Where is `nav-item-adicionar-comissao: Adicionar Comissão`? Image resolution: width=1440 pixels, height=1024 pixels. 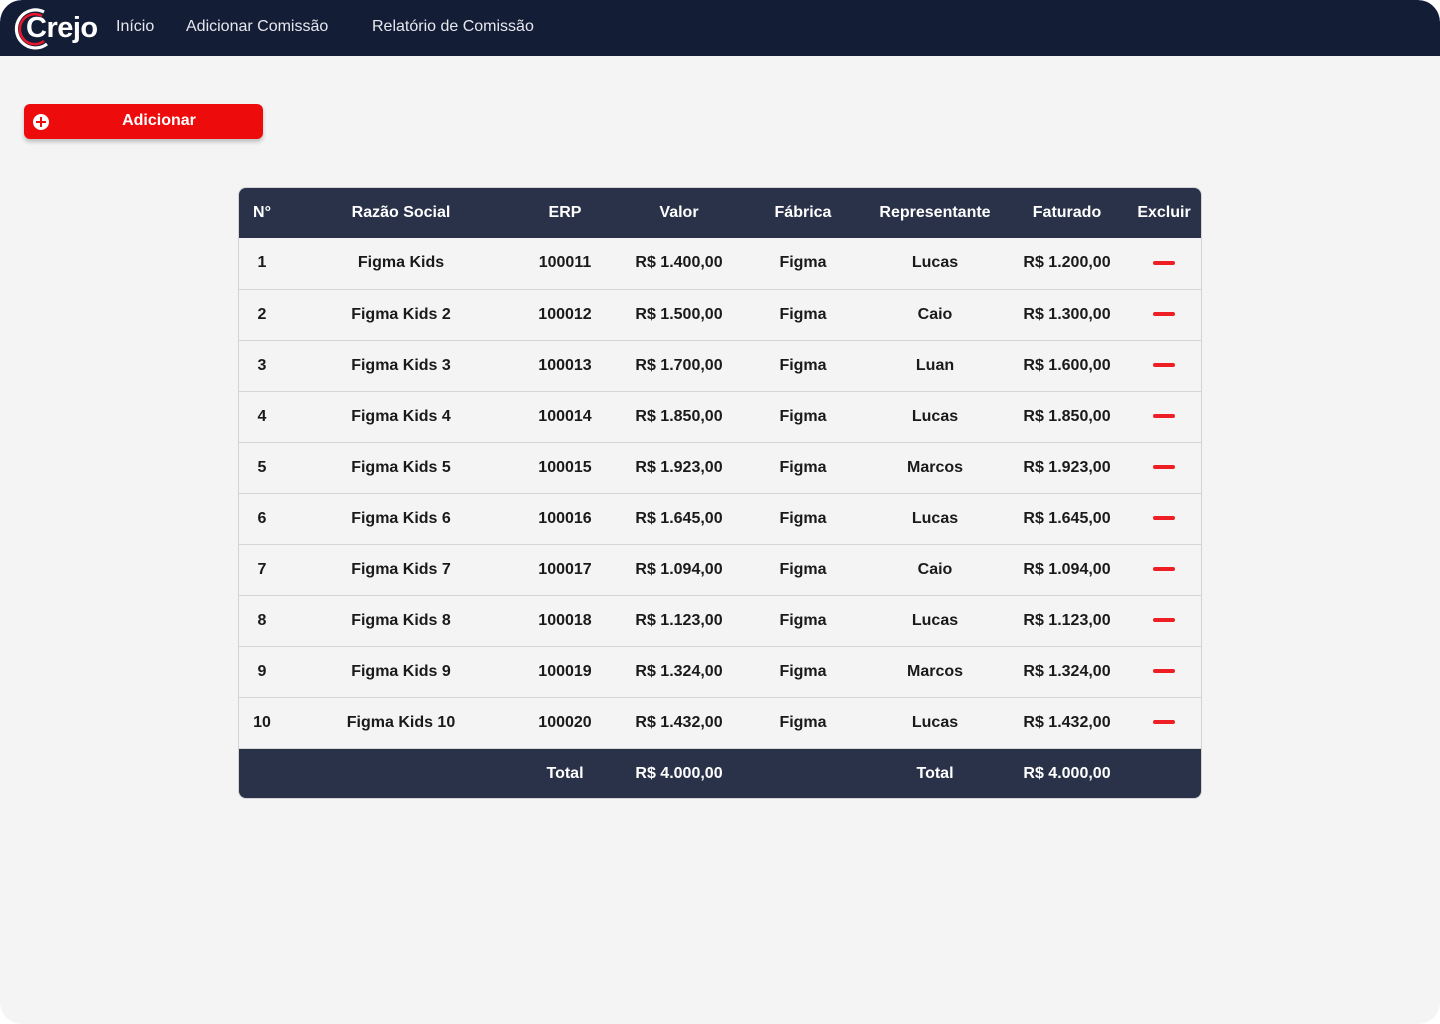
nav-item-adicionar-comissao: Adicionar Comissão is located at coordinates (257, 27).